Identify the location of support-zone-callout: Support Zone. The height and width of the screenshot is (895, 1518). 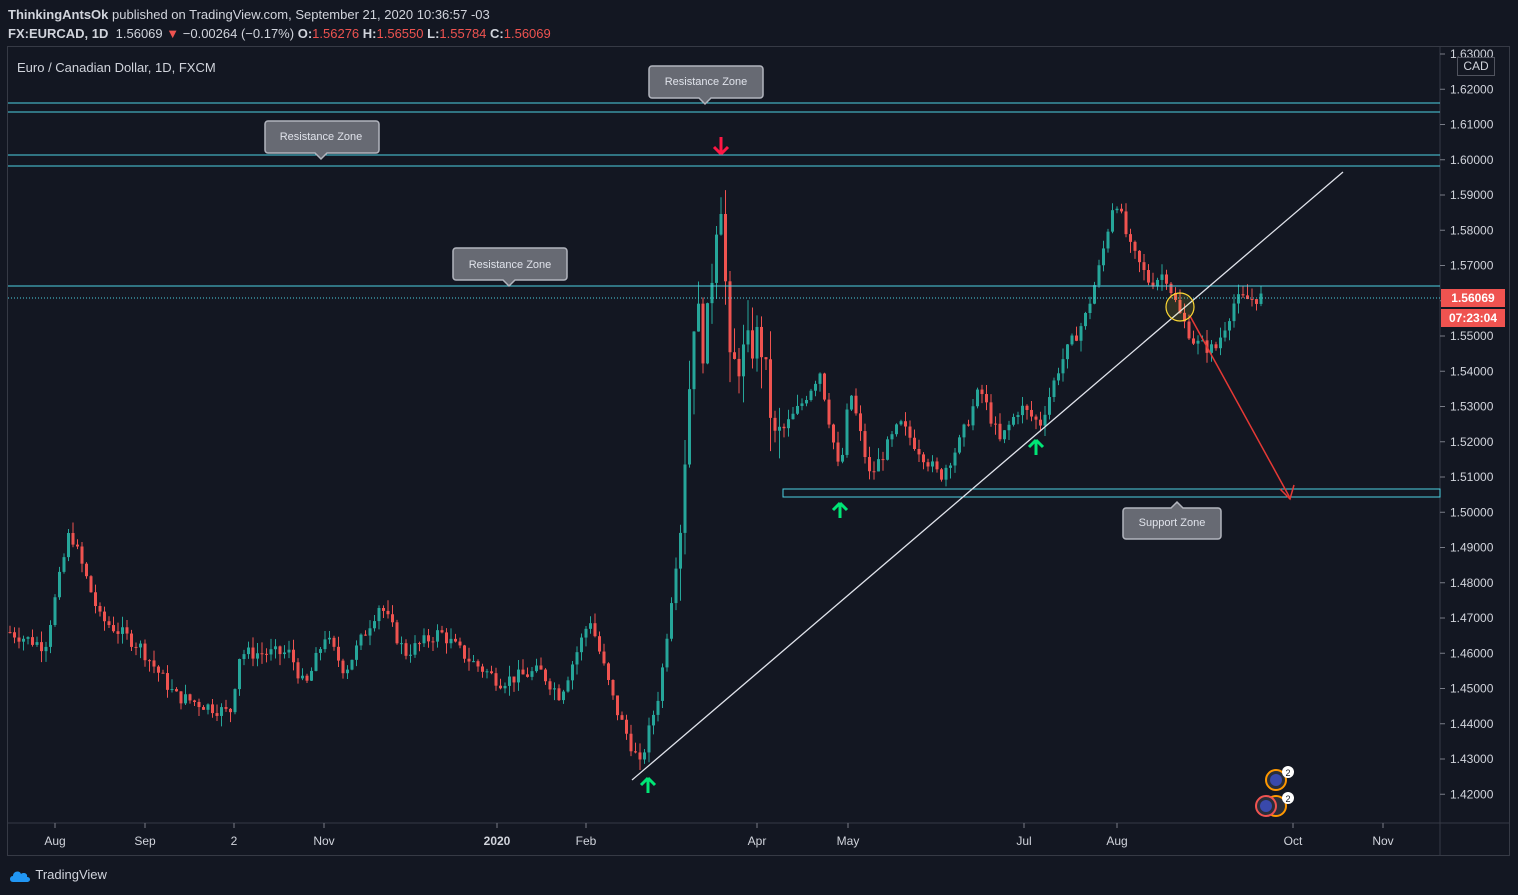
(1172, 520).